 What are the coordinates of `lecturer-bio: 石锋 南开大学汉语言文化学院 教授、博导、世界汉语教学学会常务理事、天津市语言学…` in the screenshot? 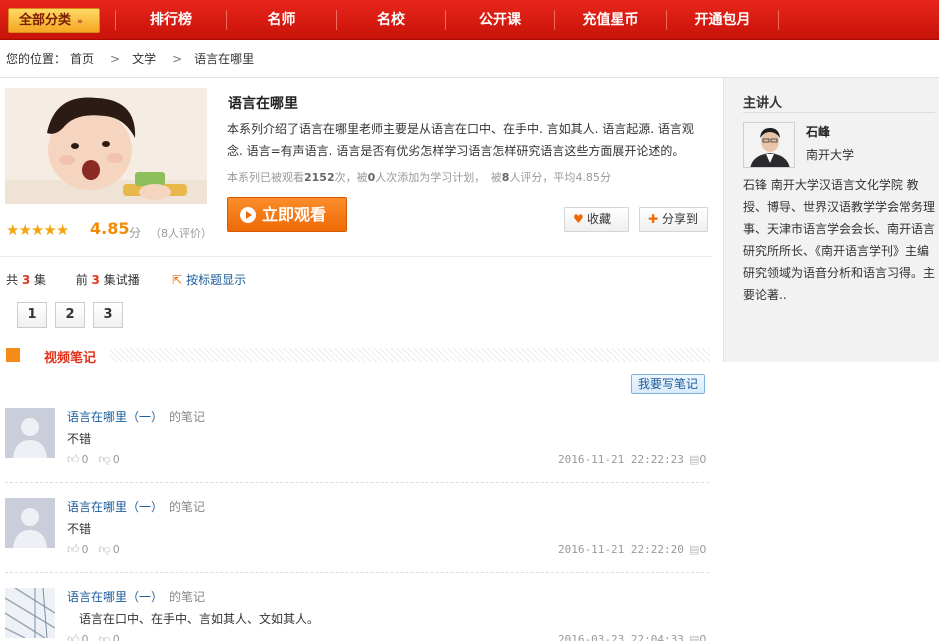 It's located at (839, 240).